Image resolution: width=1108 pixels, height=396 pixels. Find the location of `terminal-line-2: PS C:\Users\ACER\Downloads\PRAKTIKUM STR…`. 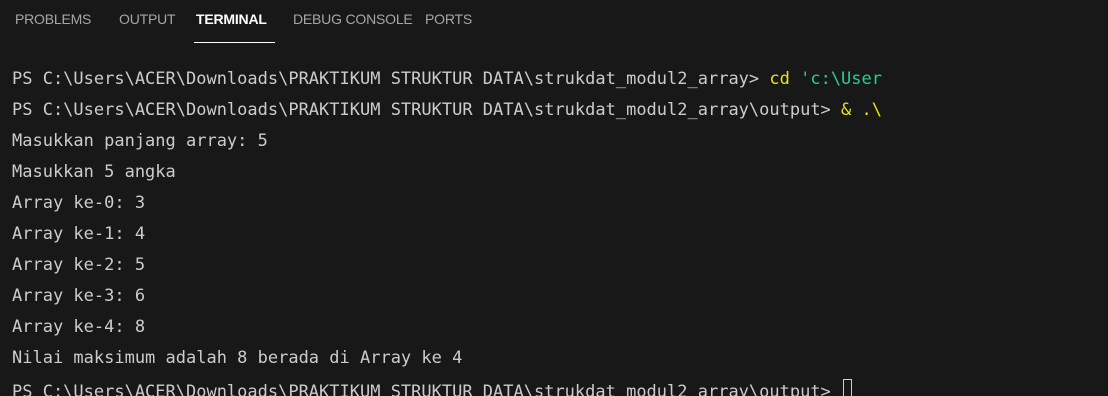

terminal-line-2: PS C:\Users\ACER\Downloads\PRAKTIKUM STR… is located at coordinates (447, 110).